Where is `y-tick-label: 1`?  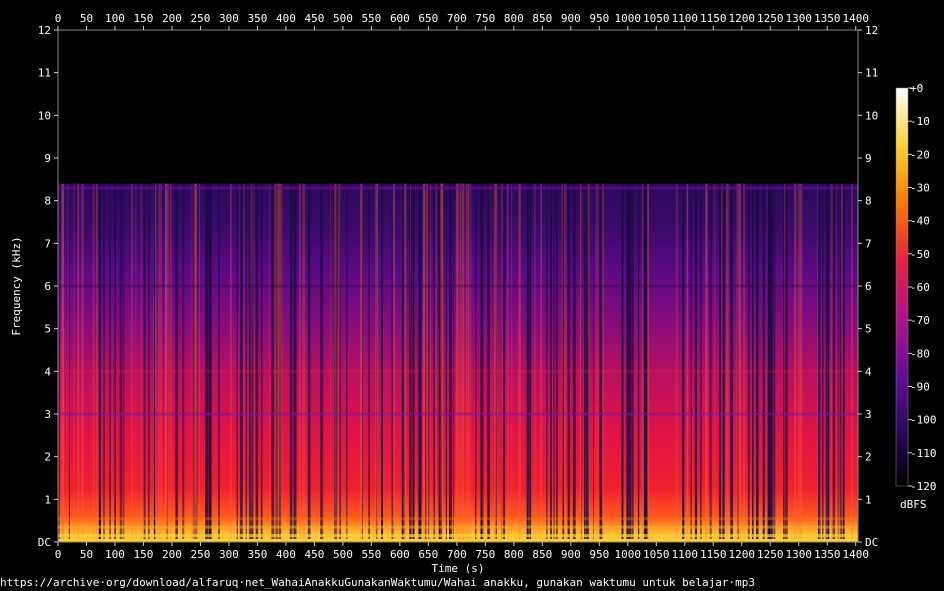
y-tick-label: 1 is located at coordinates (47, 499).